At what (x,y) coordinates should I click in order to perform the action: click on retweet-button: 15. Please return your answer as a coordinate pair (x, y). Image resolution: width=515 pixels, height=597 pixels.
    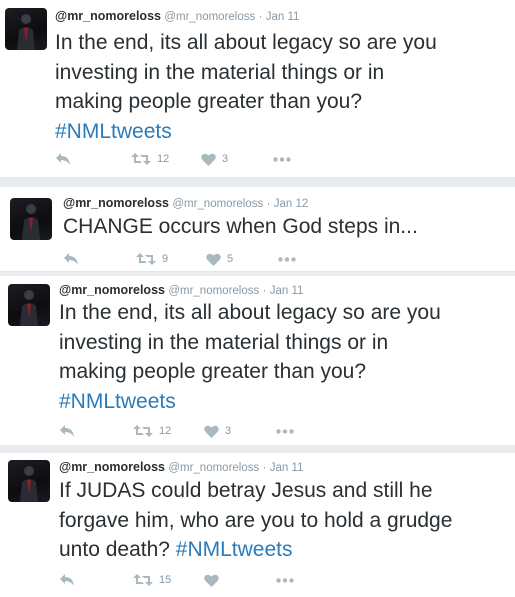
    Looking at the image, I should click on (152, 580).